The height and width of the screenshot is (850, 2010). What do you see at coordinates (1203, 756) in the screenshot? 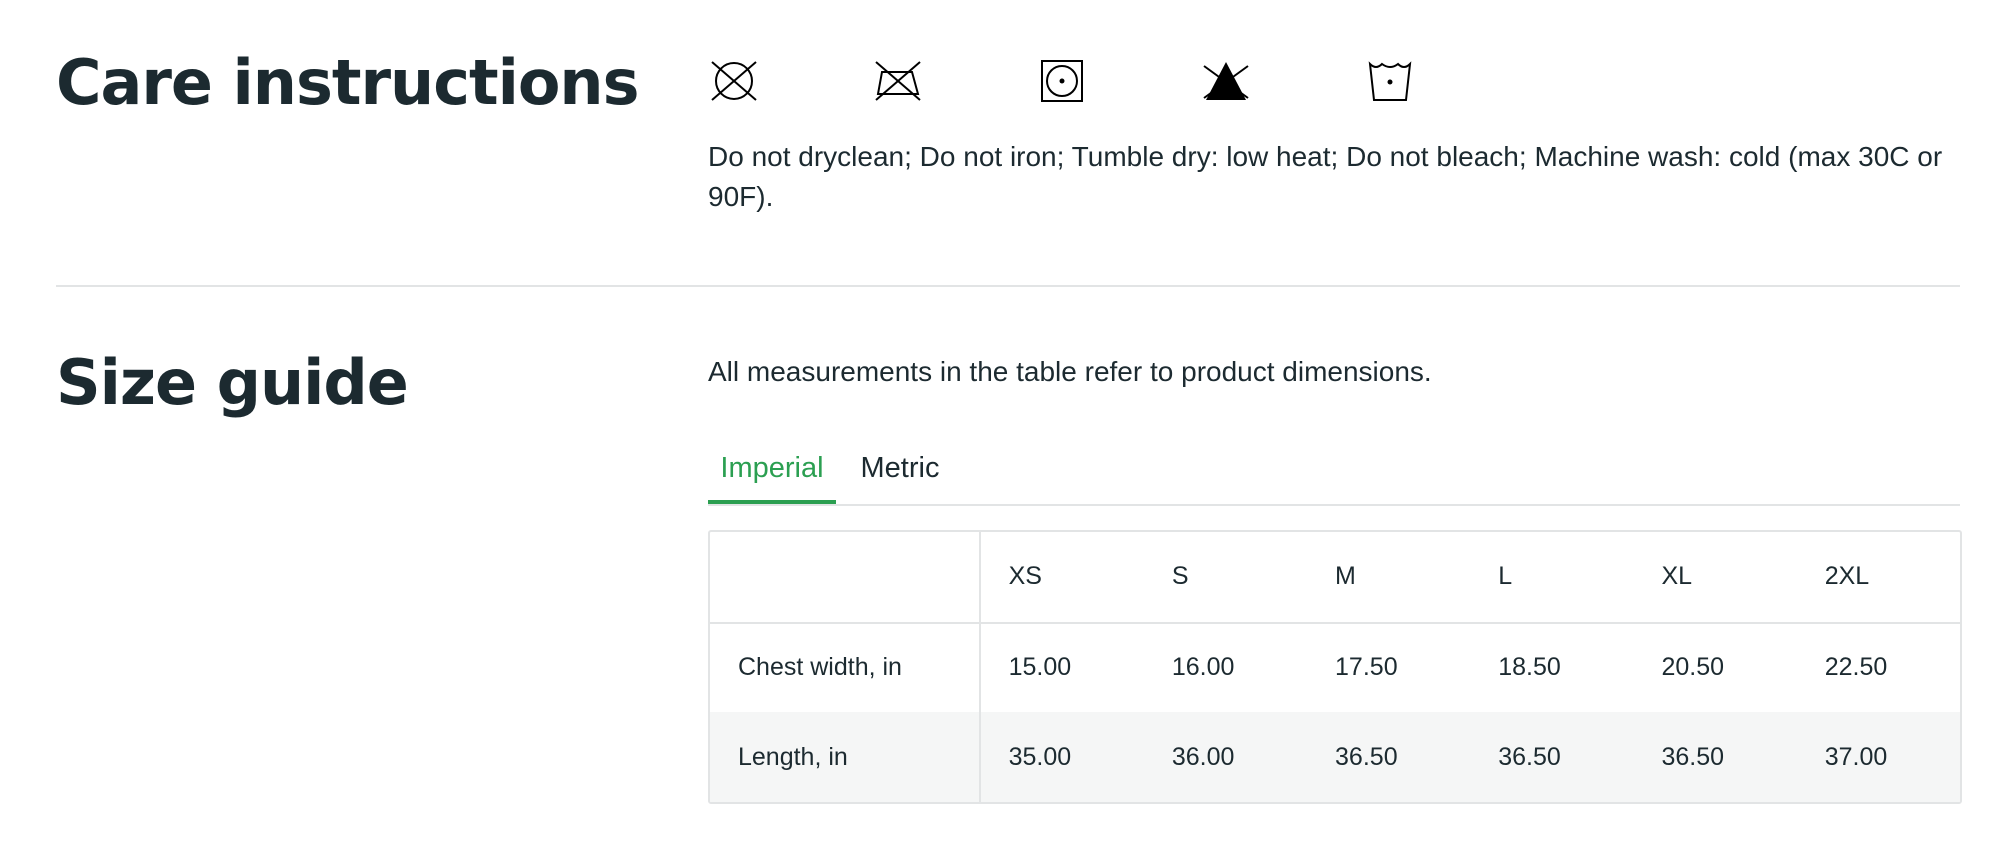
I see `table-cell: 36.00` at bounding box center [1203, 756].